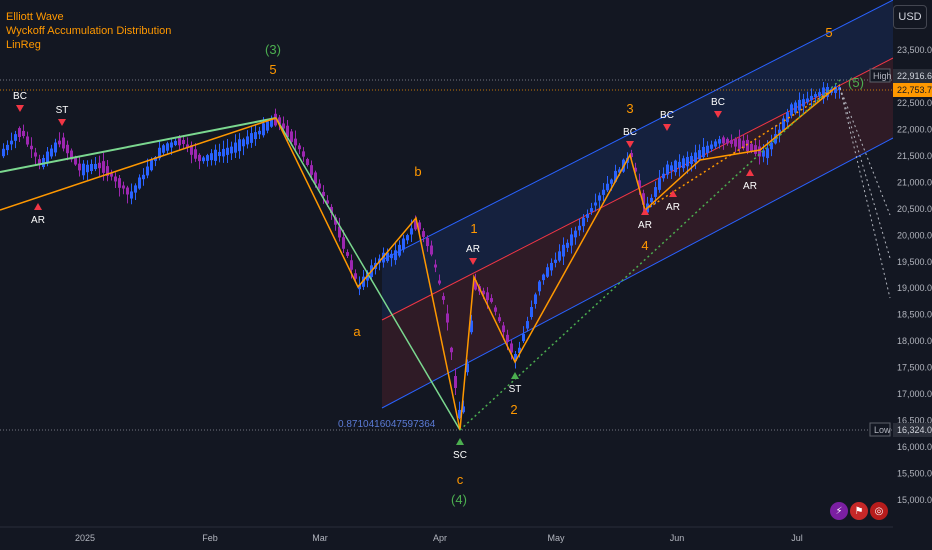  What do you see at coordinates (882, 76) in the screenshot?
I see `high-tag-label: High` at bounding box center [882, 76].